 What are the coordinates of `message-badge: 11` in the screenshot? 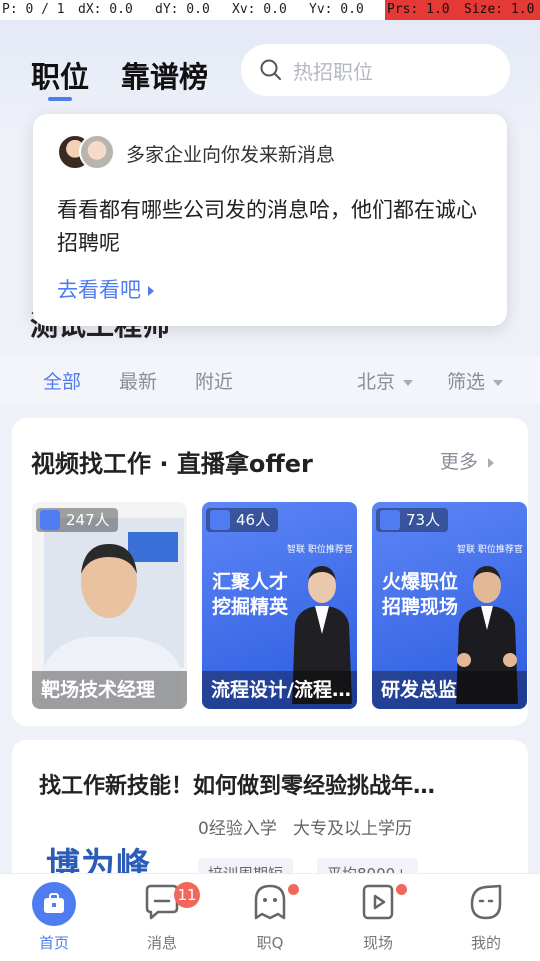 It's located at (187, 895).